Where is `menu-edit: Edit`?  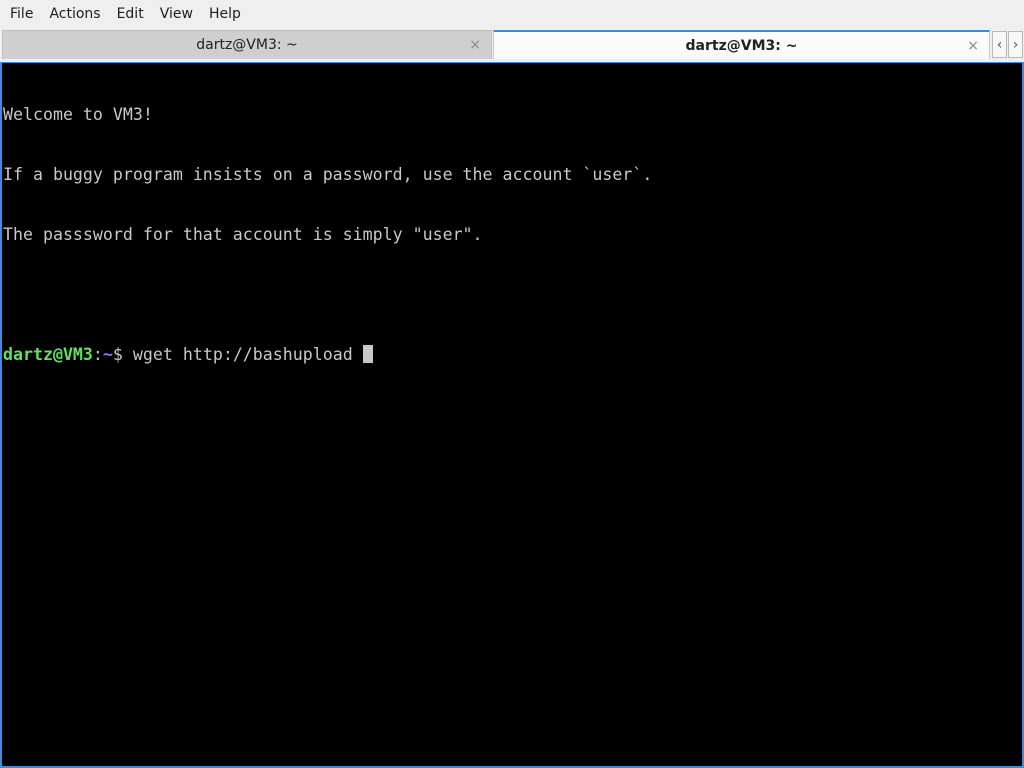 menu-edit: Edit is located at coordinates (130, 14).